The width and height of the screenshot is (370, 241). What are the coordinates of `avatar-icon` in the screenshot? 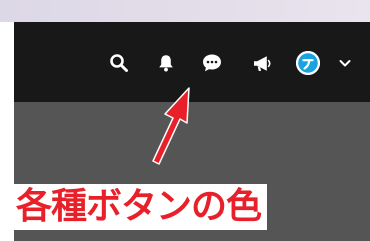 It's located at (308, 63).